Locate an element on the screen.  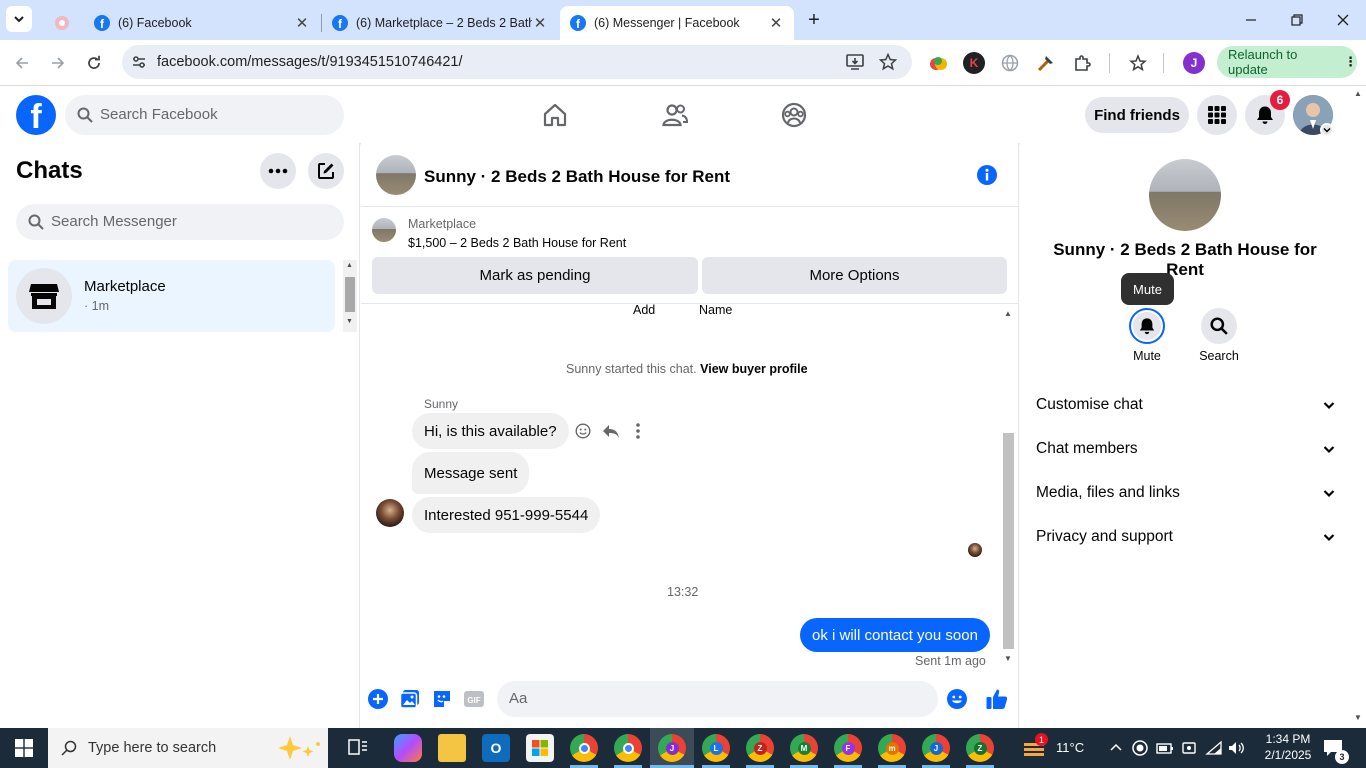
extension-globe-icon is located at coordinates (1010, 63).